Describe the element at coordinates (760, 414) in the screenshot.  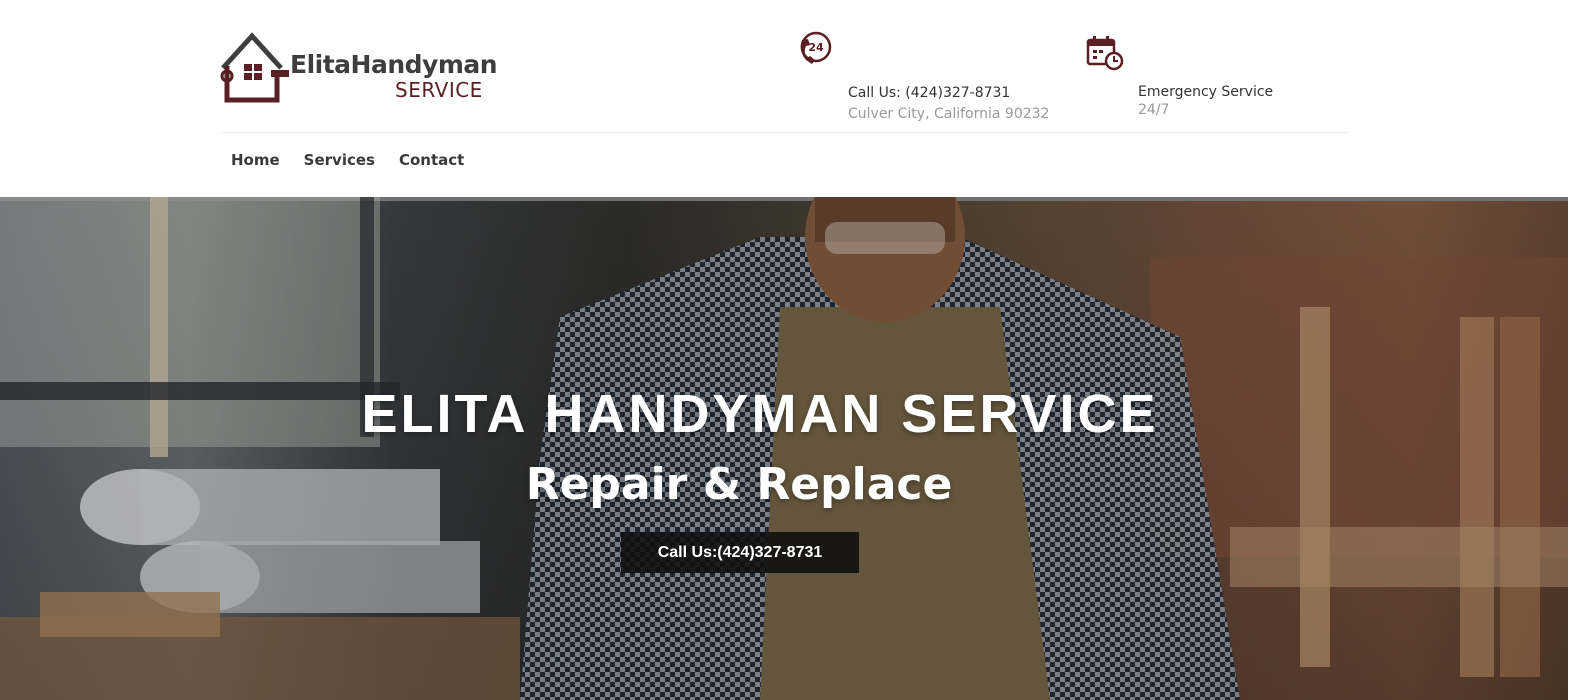
I see `hero-title: ELITA HANDYMAN SERVICE` at that location.